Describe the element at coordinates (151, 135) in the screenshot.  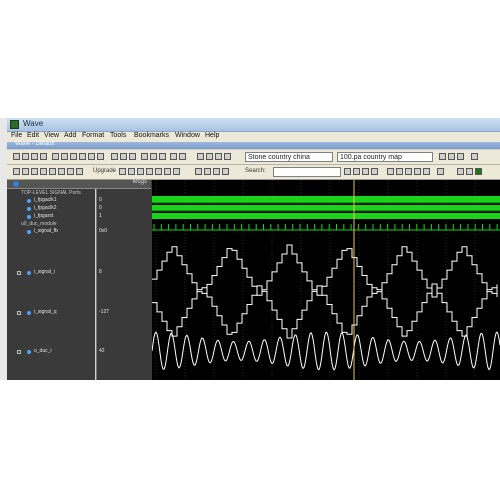
I see `menu-bookmarks: Bookmarks` at that location.